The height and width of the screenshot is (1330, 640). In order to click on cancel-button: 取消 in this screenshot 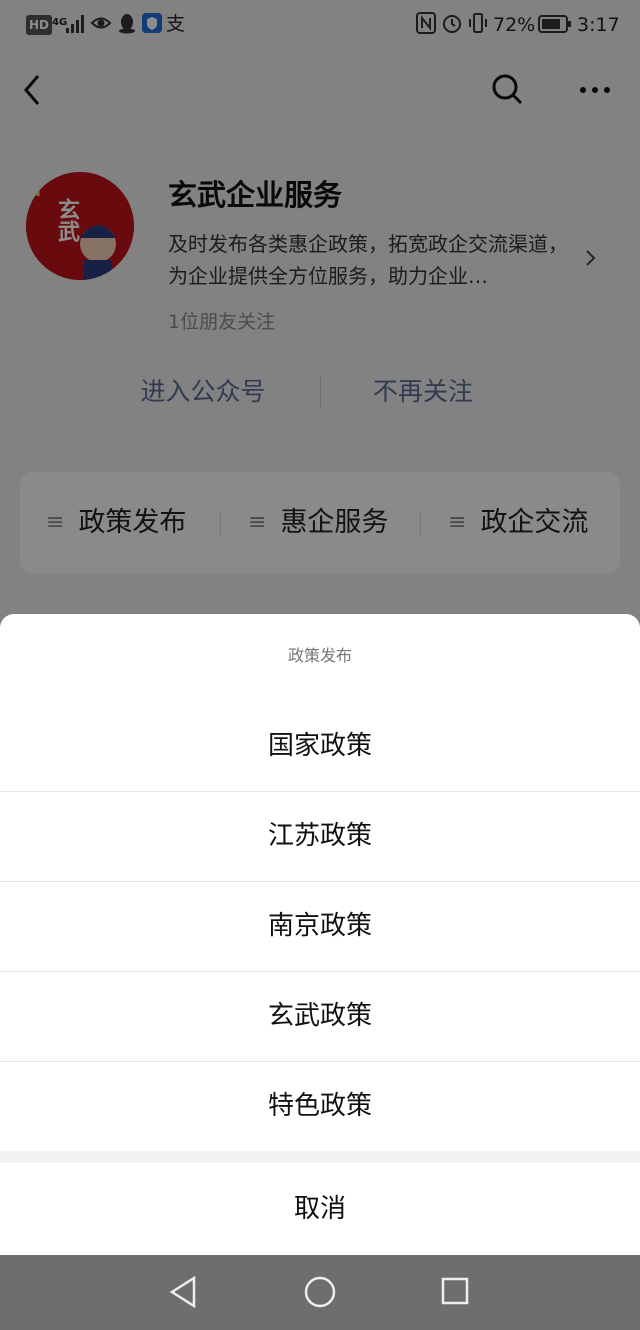, I will do `click(320, 1209)`.